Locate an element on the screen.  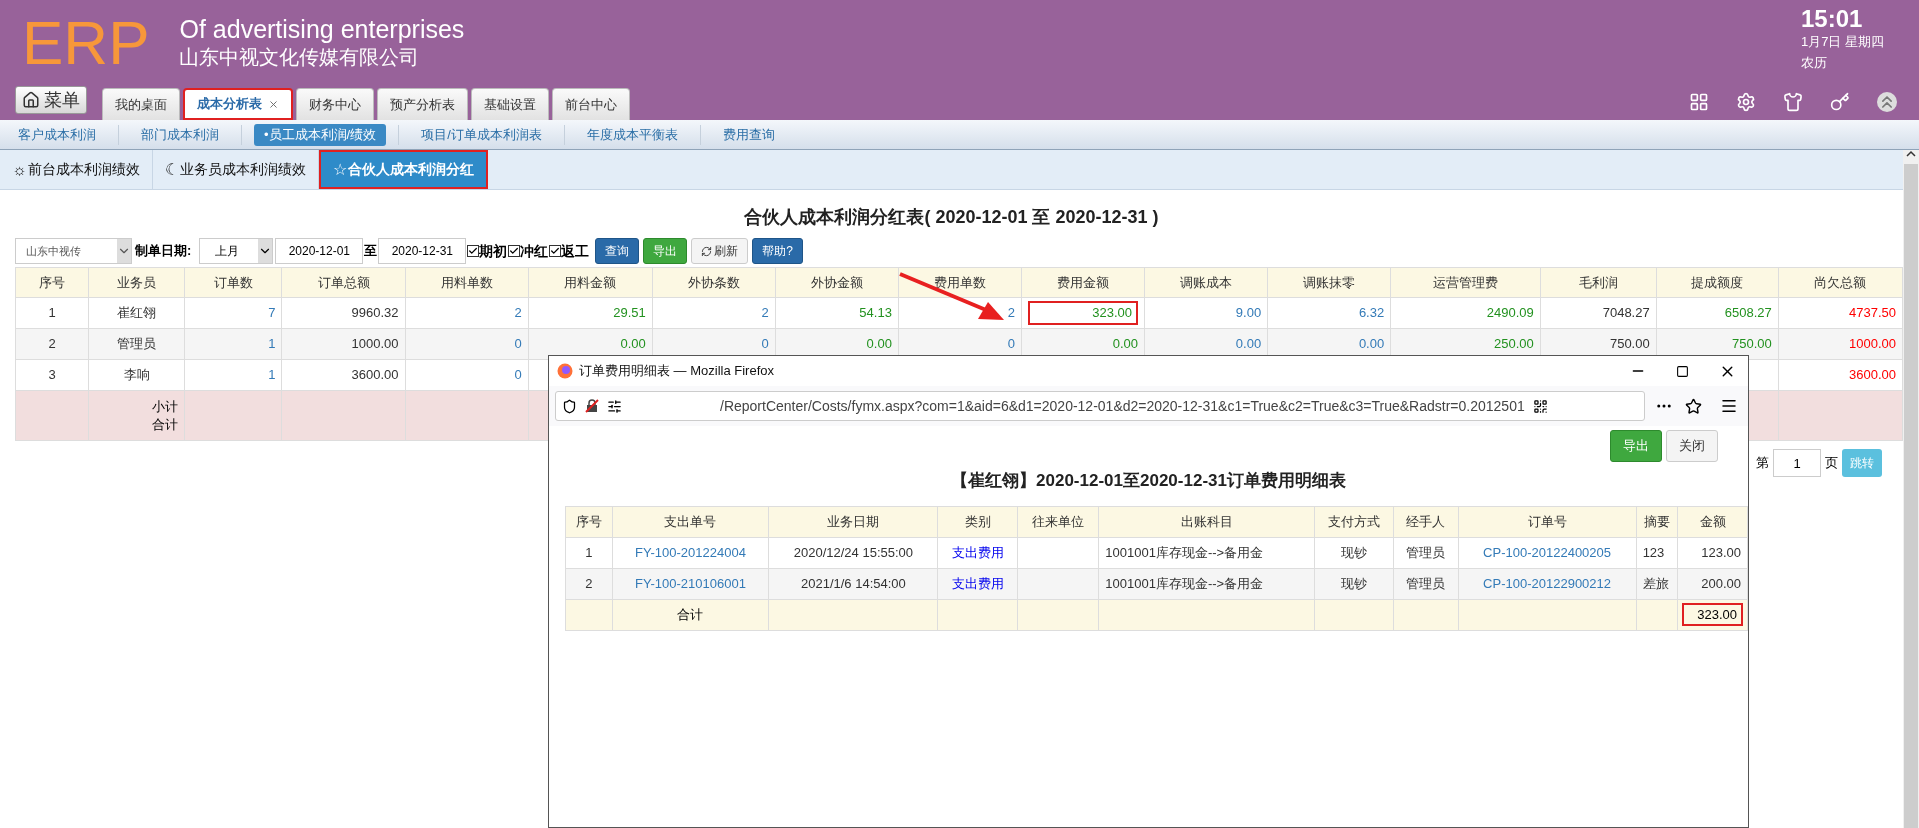
tab: 财务中心 is located at coordinates (335, 104).